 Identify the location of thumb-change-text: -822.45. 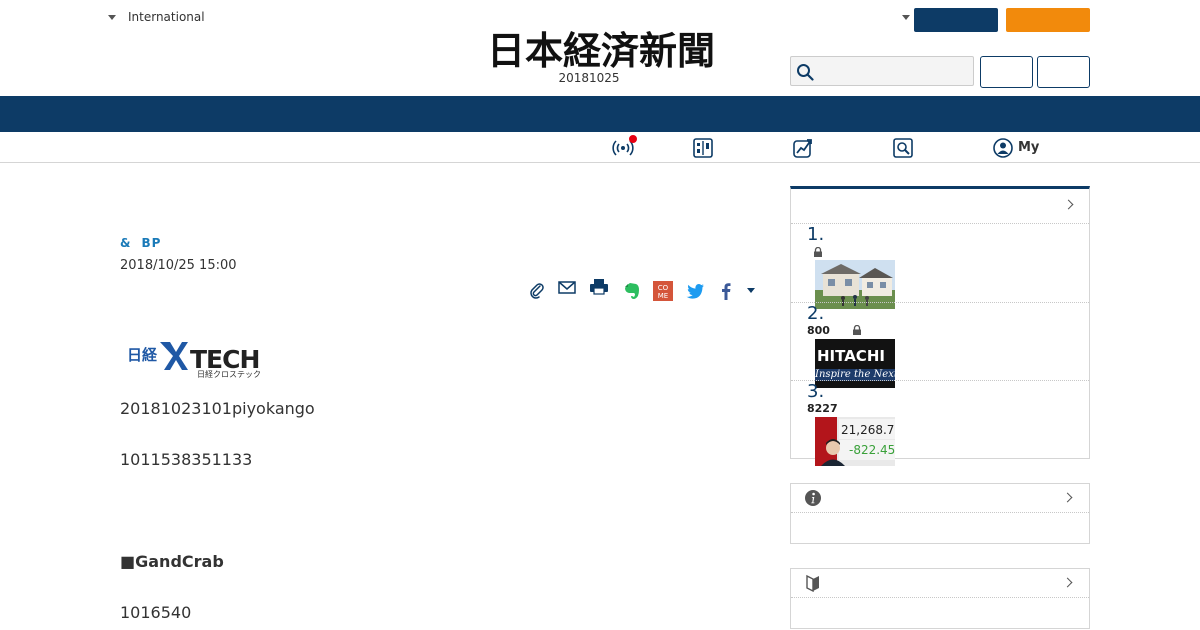
(872, 450).